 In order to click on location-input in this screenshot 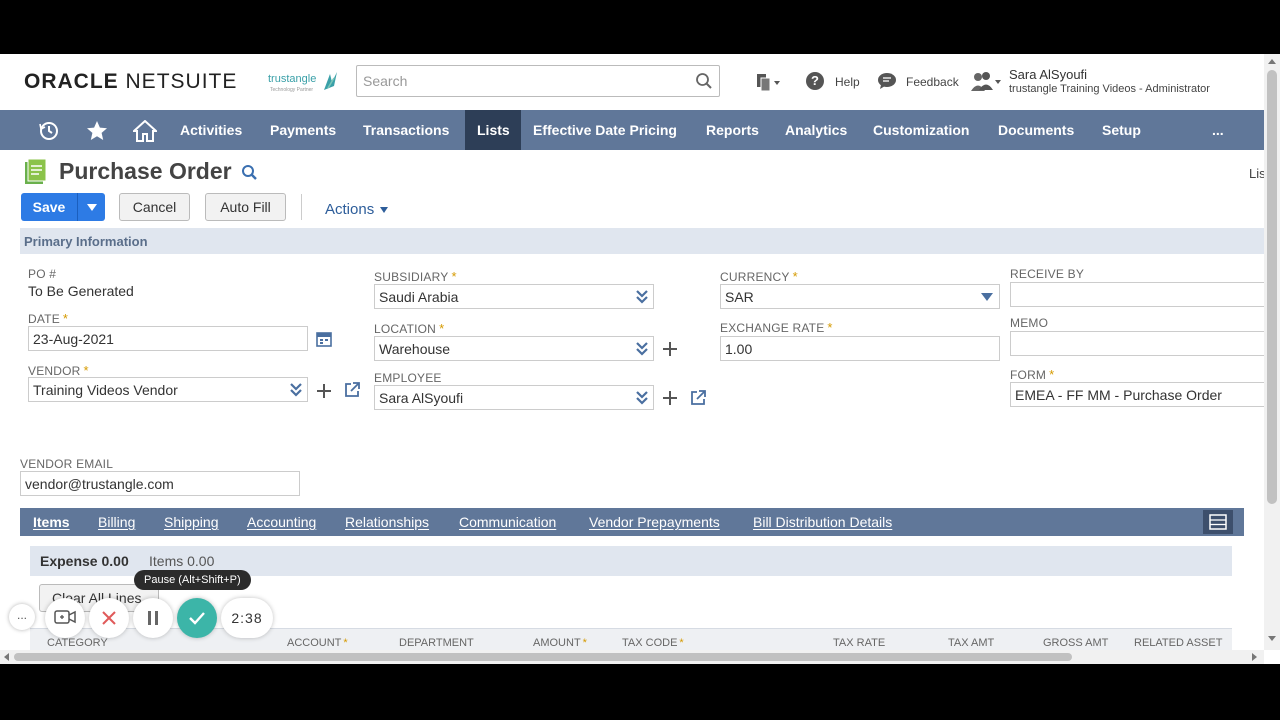, I will do `click(516, 348)`.